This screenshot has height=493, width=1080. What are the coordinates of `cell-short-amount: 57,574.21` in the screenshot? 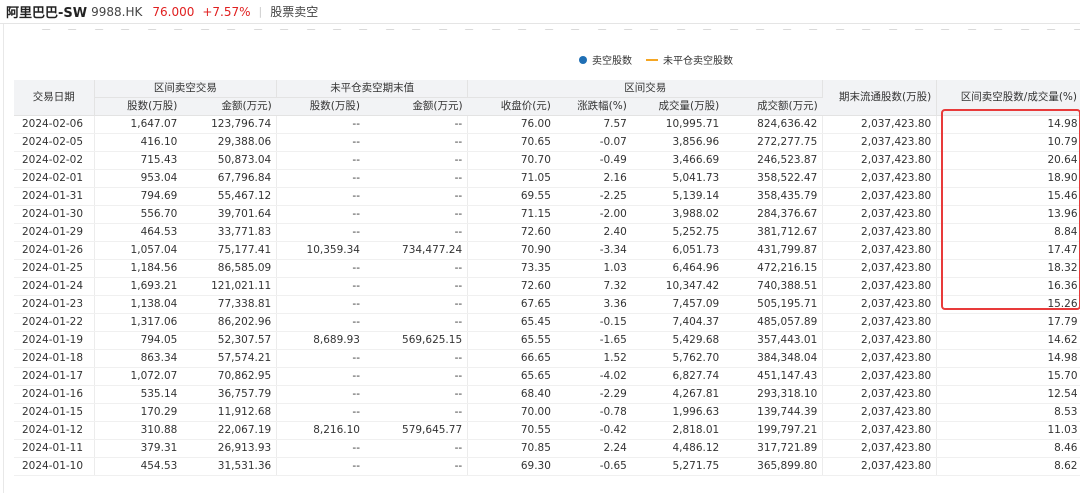 It's located at (229, 358).